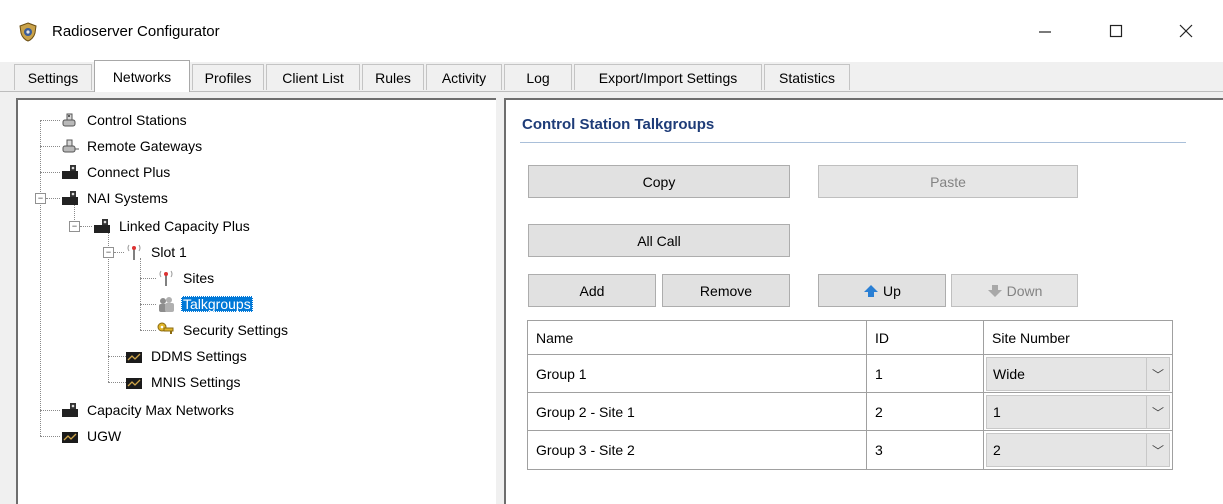 The width and height of the screenshot is (1223, 504). What do you see at coordinates (697, 338) in the screenshot?
I see `column-header-name: Name` at bounding box center [697, 338].